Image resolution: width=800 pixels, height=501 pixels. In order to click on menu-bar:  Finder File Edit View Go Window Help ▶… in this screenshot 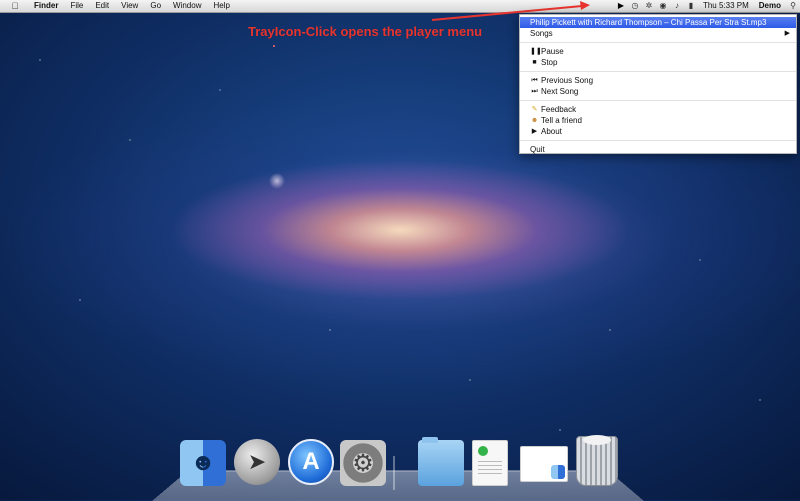, I will do `click(400, 6)`.